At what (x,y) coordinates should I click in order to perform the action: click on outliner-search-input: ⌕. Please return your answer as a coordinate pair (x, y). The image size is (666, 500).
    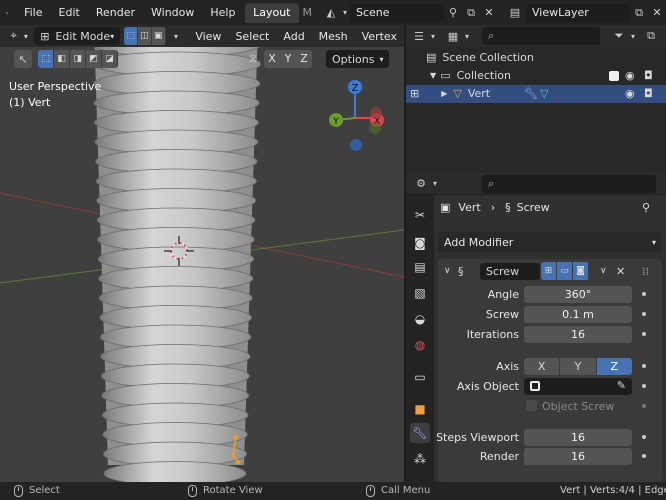
    Looking at the image, I should click on (541, 36).